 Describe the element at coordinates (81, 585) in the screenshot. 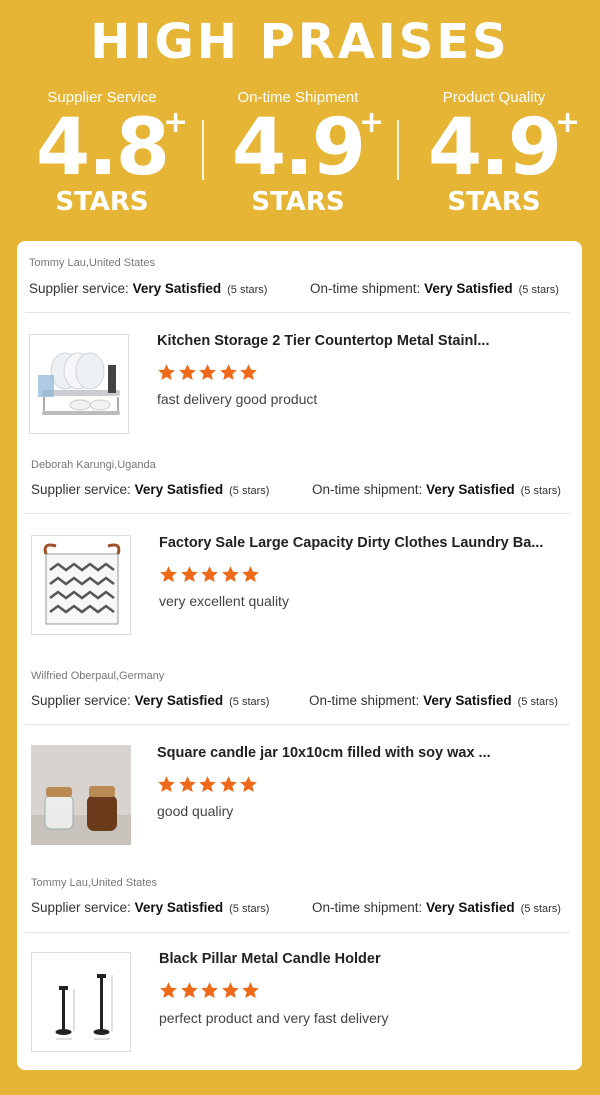

I see `laundry-basket-icon` at that location.